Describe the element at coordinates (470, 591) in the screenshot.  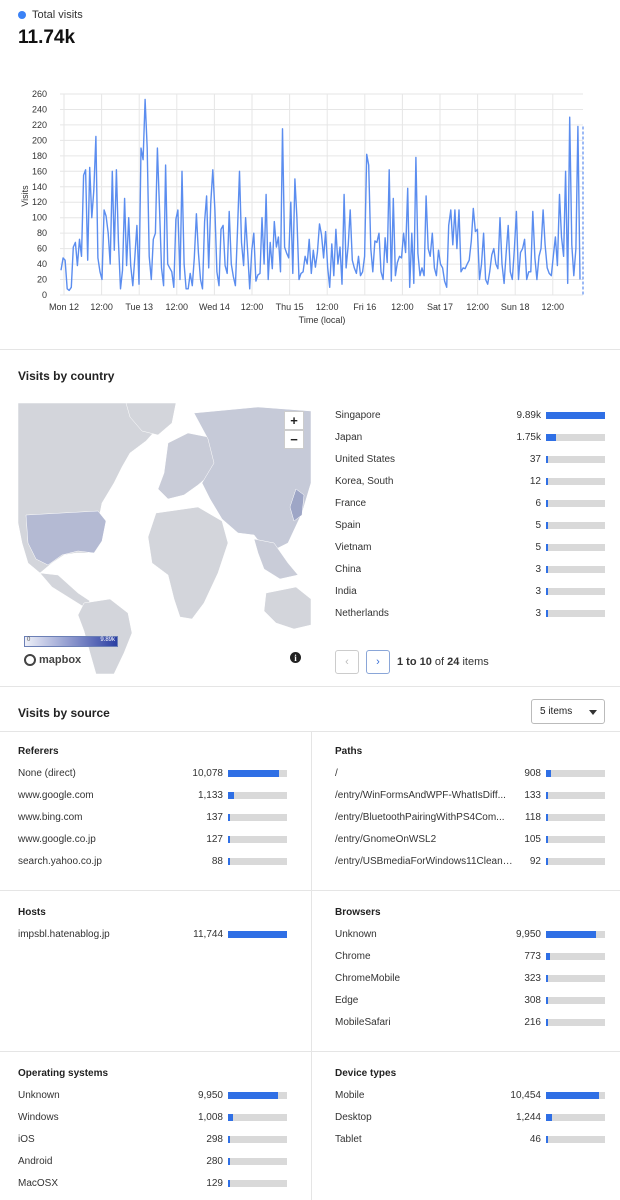
I see `country-row: India 3` at that location.